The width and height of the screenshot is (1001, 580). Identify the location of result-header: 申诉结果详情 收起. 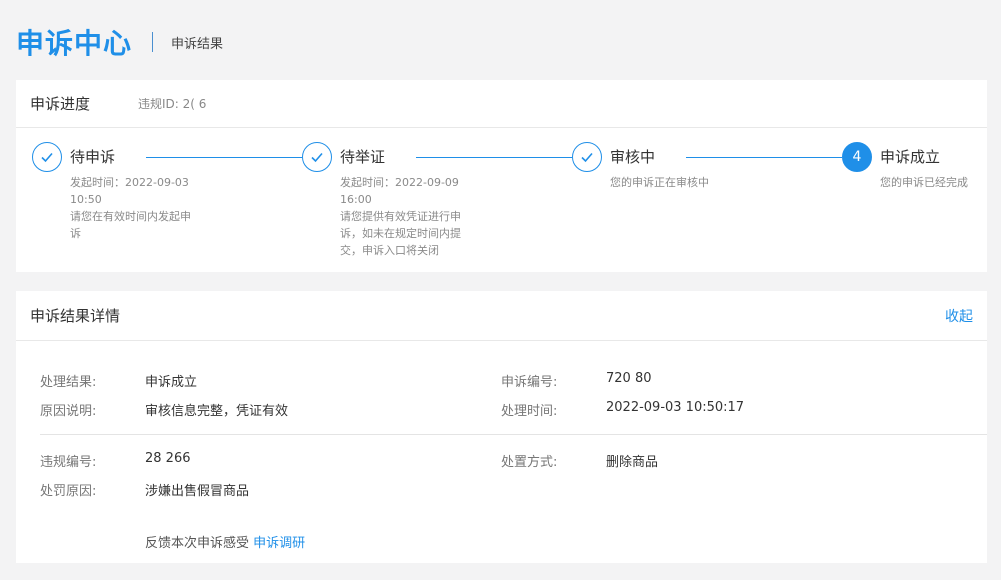
(501, 316).